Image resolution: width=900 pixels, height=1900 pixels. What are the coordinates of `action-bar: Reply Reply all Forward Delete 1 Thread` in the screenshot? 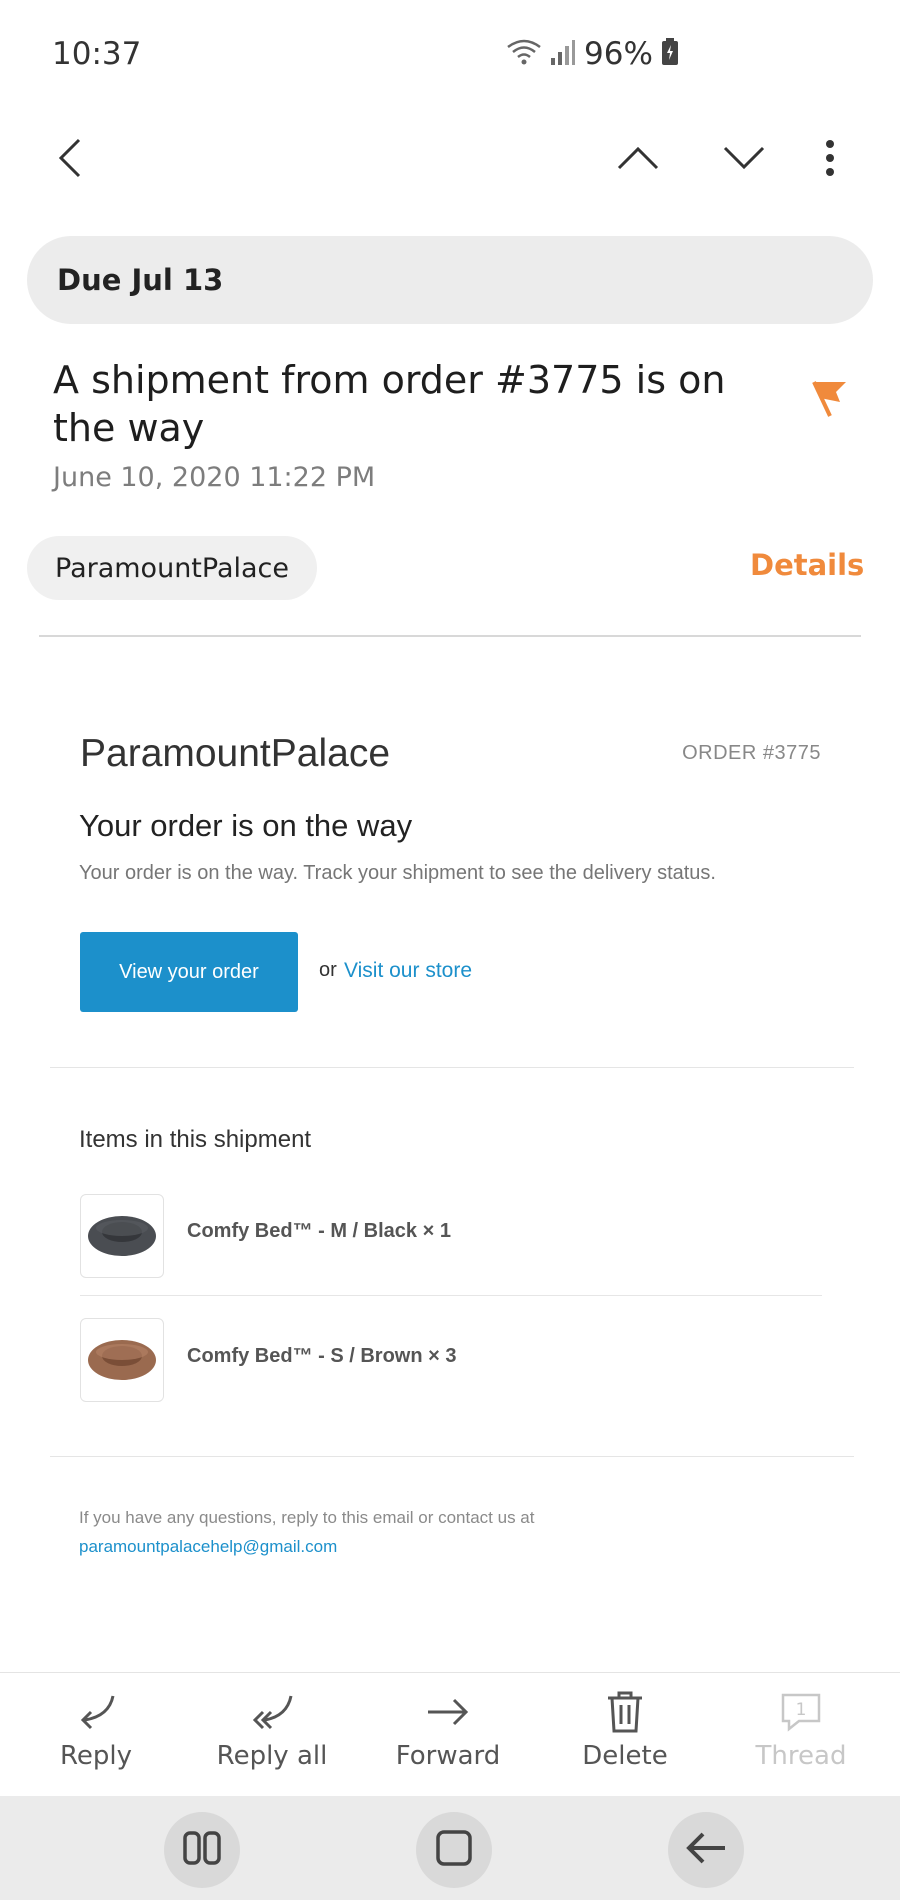 It's located at (450, 1734).